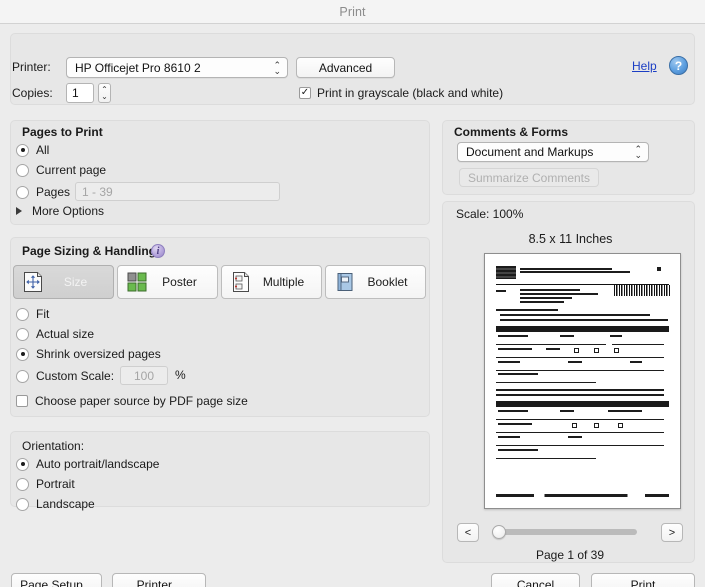  I want to click on comments-and-forms-select: Document and Markups ⌃ ⌄, so click(553, 152).